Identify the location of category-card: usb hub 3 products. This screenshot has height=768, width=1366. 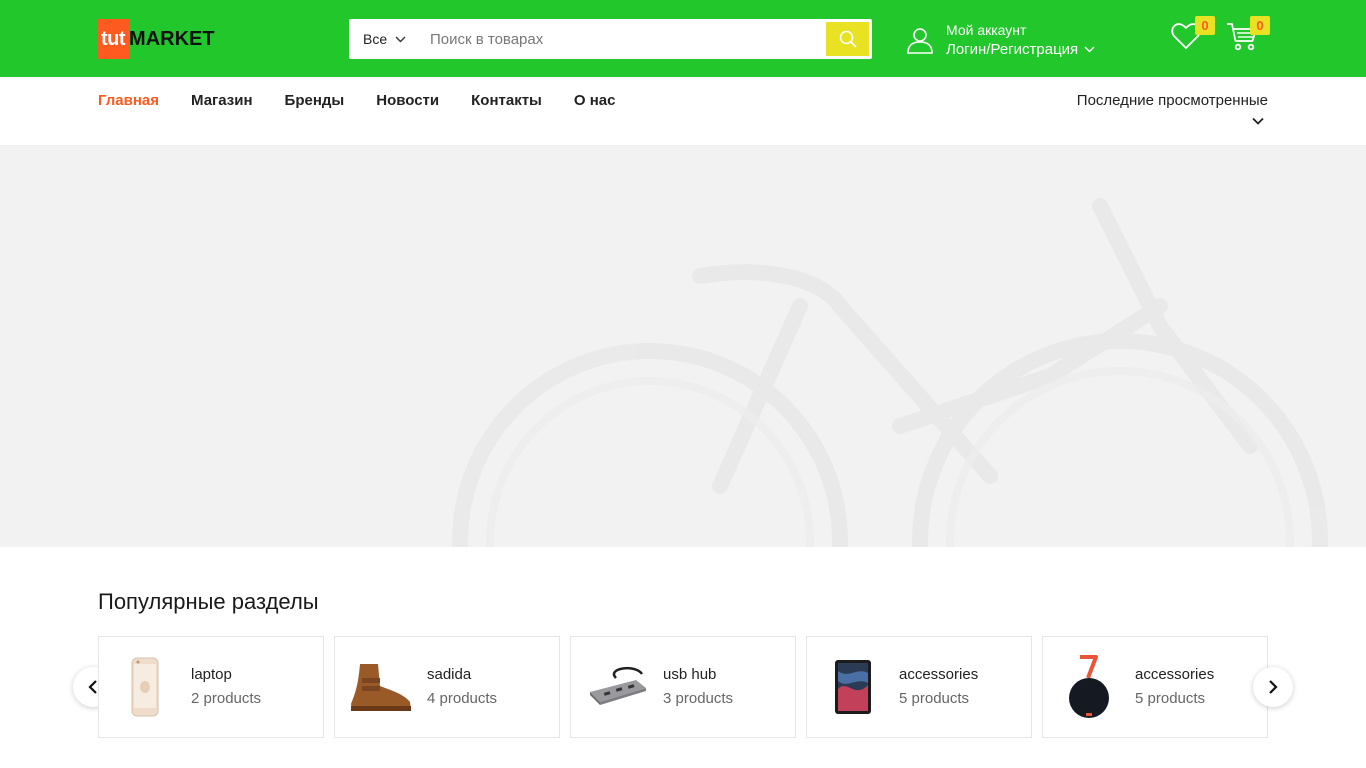
(683, 687).